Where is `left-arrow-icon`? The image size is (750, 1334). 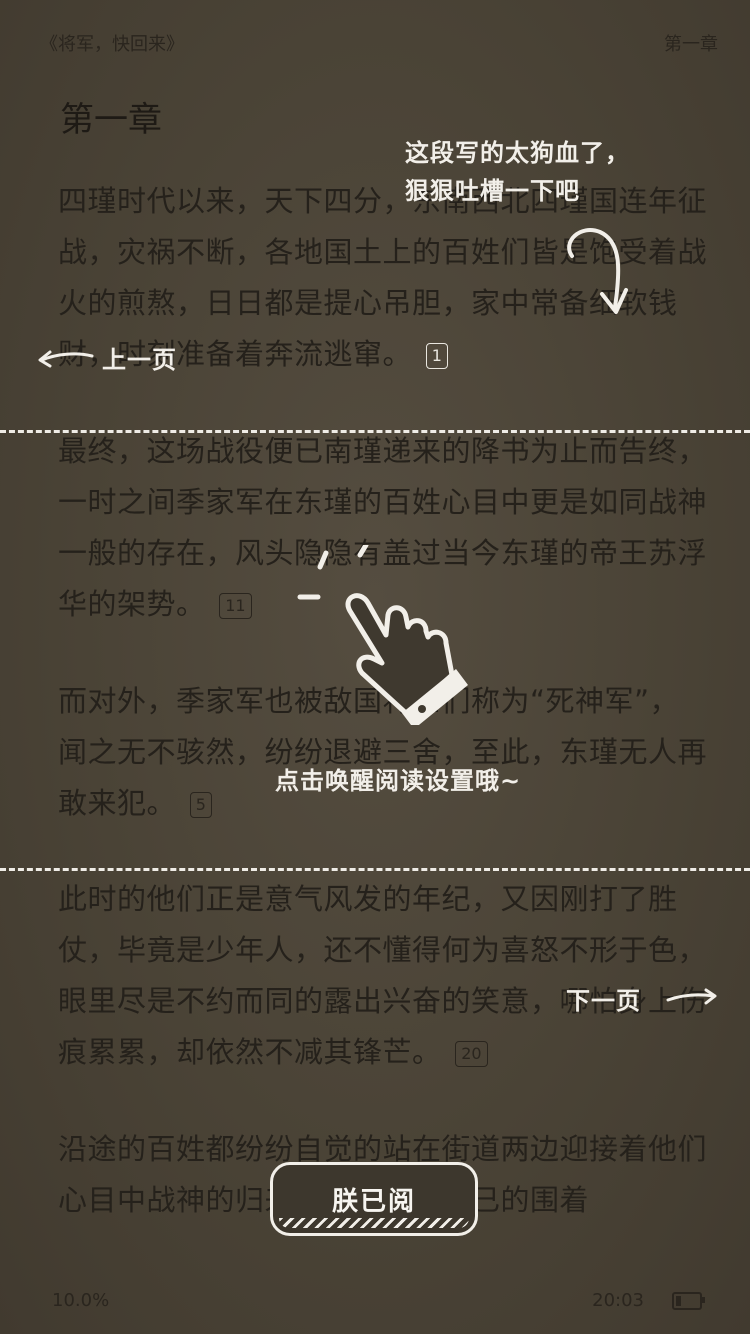 left-arrow-icon is located at coordinates (66, 359).